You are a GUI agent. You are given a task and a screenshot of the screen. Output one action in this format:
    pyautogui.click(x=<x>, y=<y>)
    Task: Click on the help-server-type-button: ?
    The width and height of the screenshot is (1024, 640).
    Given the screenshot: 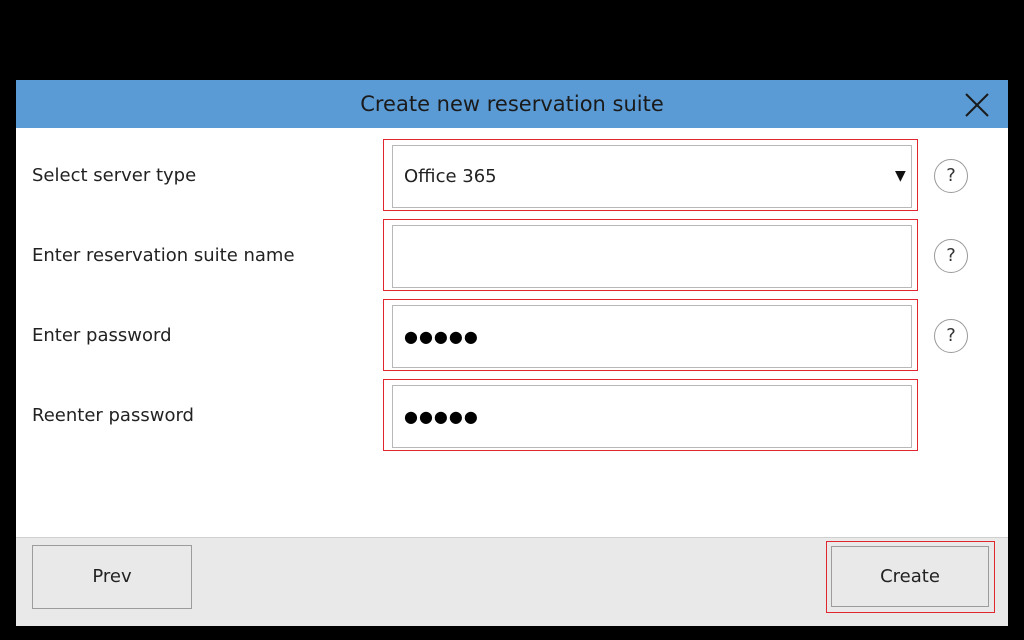 What is the action you would take?
    pyautogui.click(x=951, y=176)
    